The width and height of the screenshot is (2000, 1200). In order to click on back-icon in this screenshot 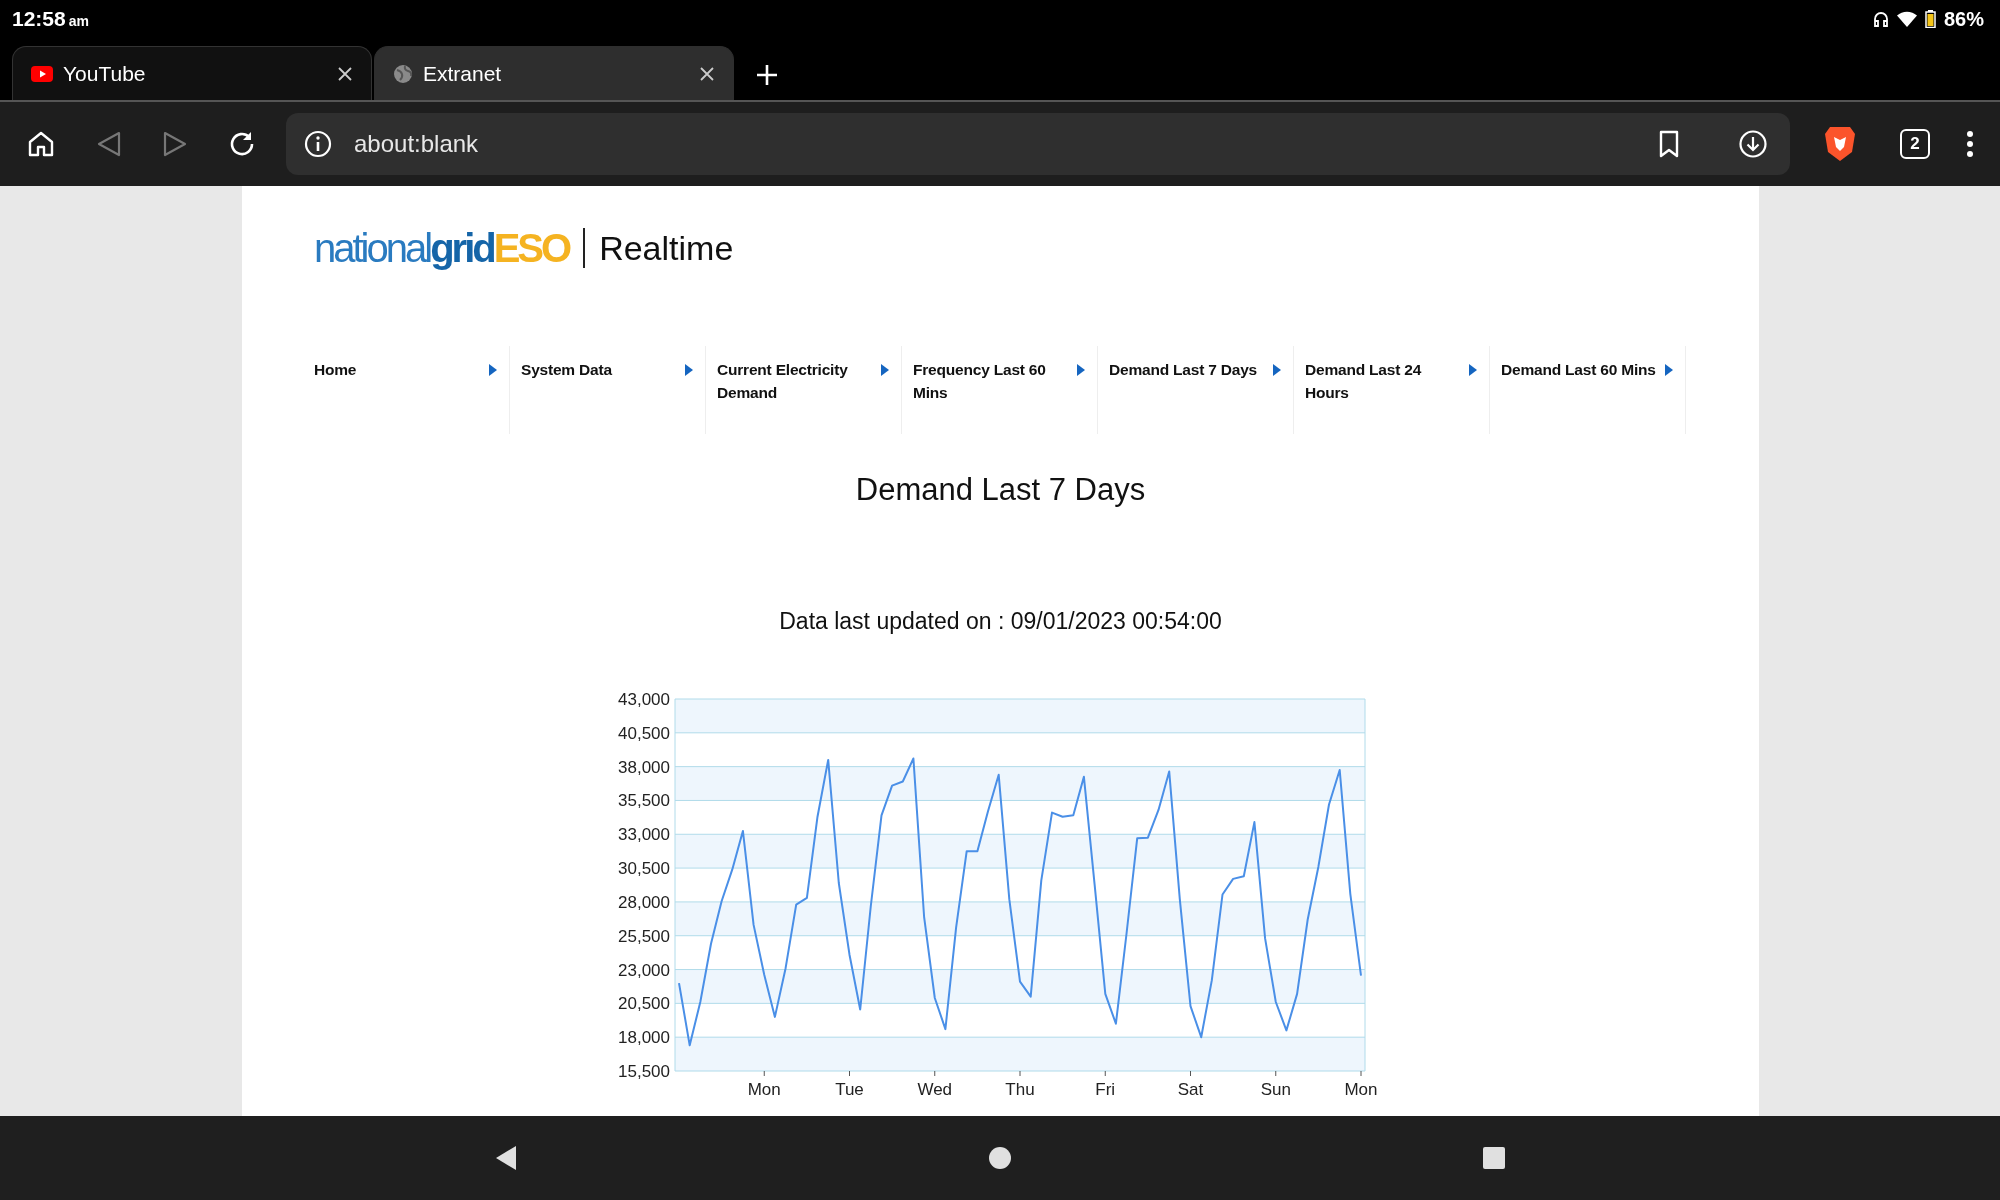, I will do `click(506, 1158)`.